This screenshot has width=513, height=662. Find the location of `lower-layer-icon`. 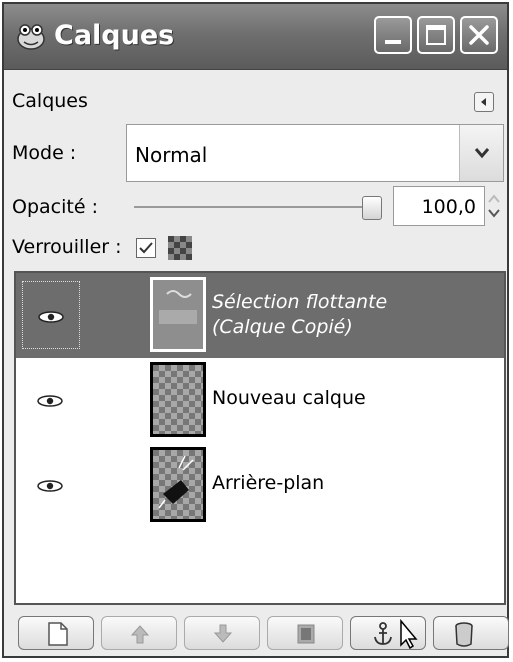

lower-layer-icon is located at coordinates (223, 633).